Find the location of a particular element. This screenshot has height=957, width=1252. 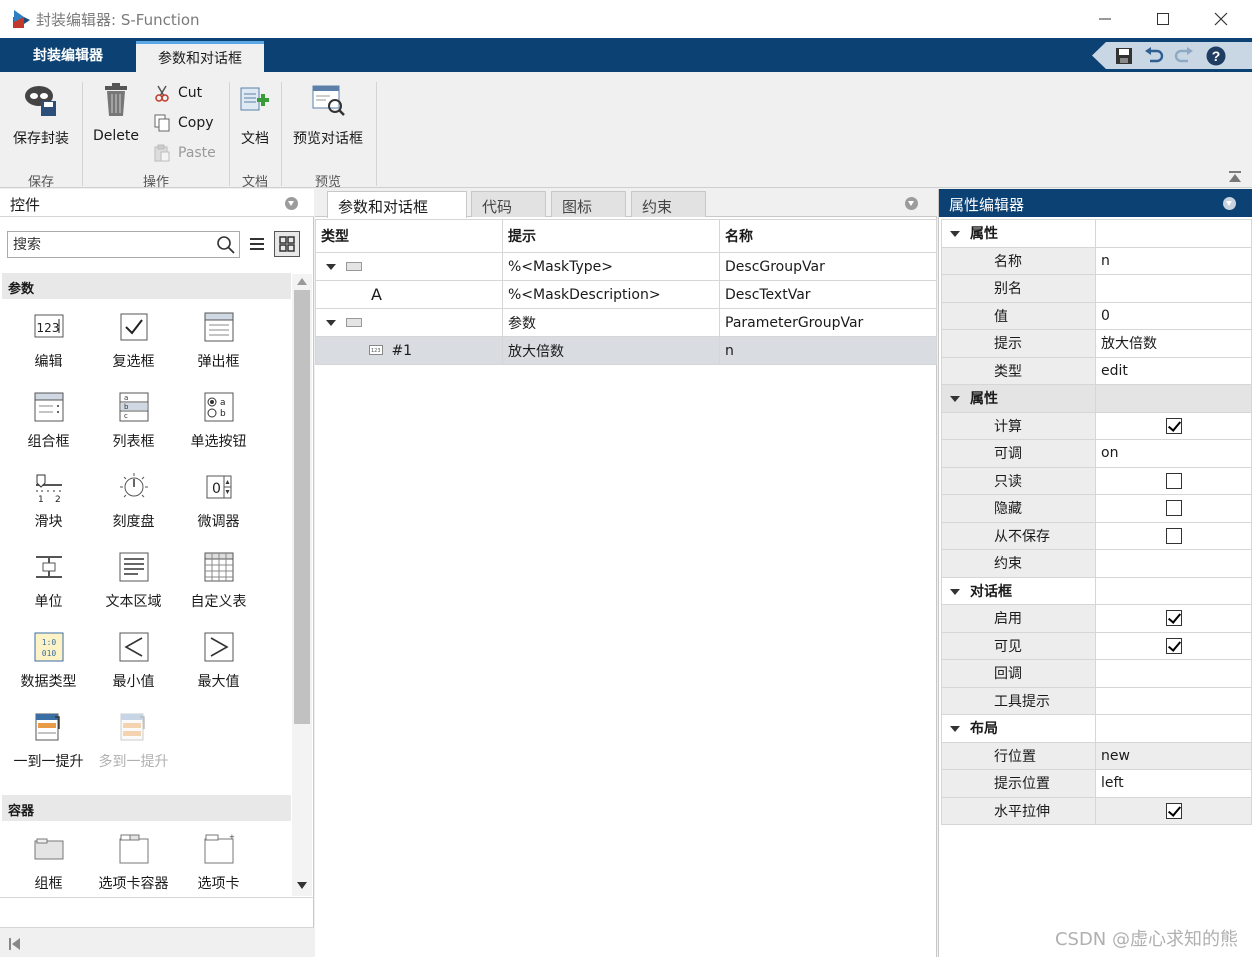

preview-dialog-button: 预览对话框 is located at coordinates (328, 115).